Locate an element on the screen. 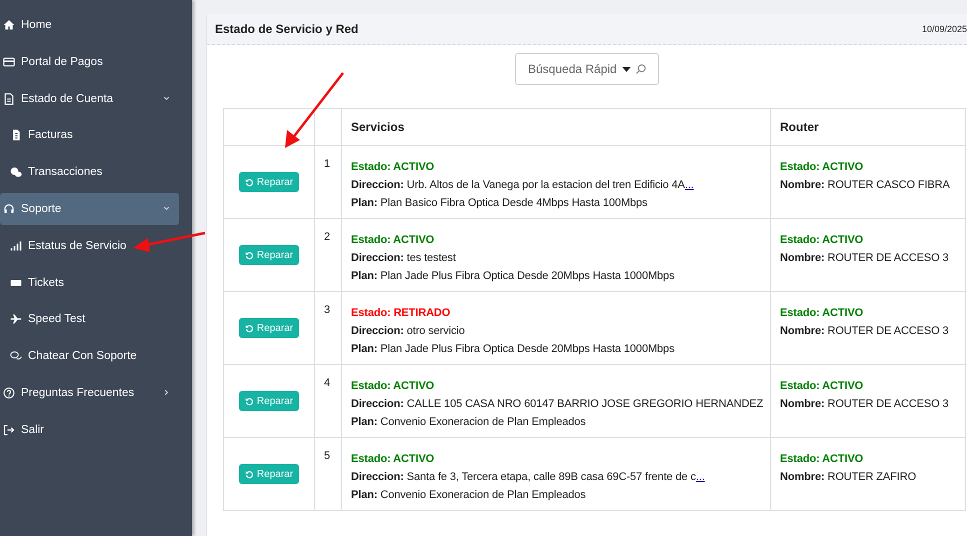  sidebar-item: Salir is located at coordinates (89, 430).